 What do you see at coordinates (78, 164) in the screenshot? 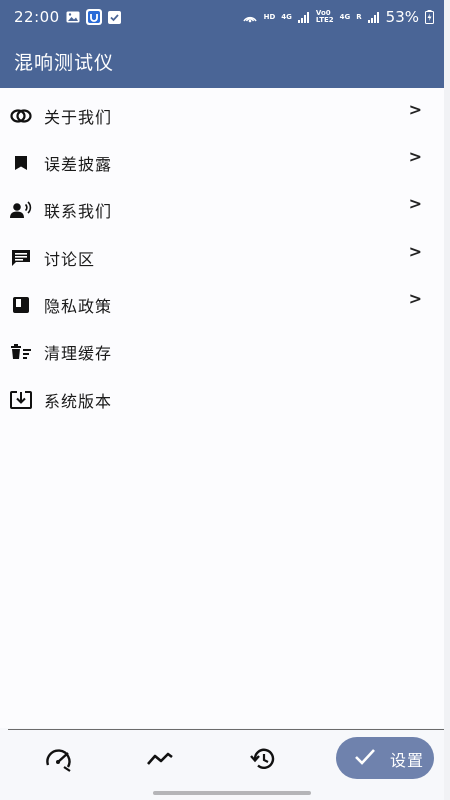
I see `menu-label-error-disclosure: 误差披露` at bounding box center [78, 164].